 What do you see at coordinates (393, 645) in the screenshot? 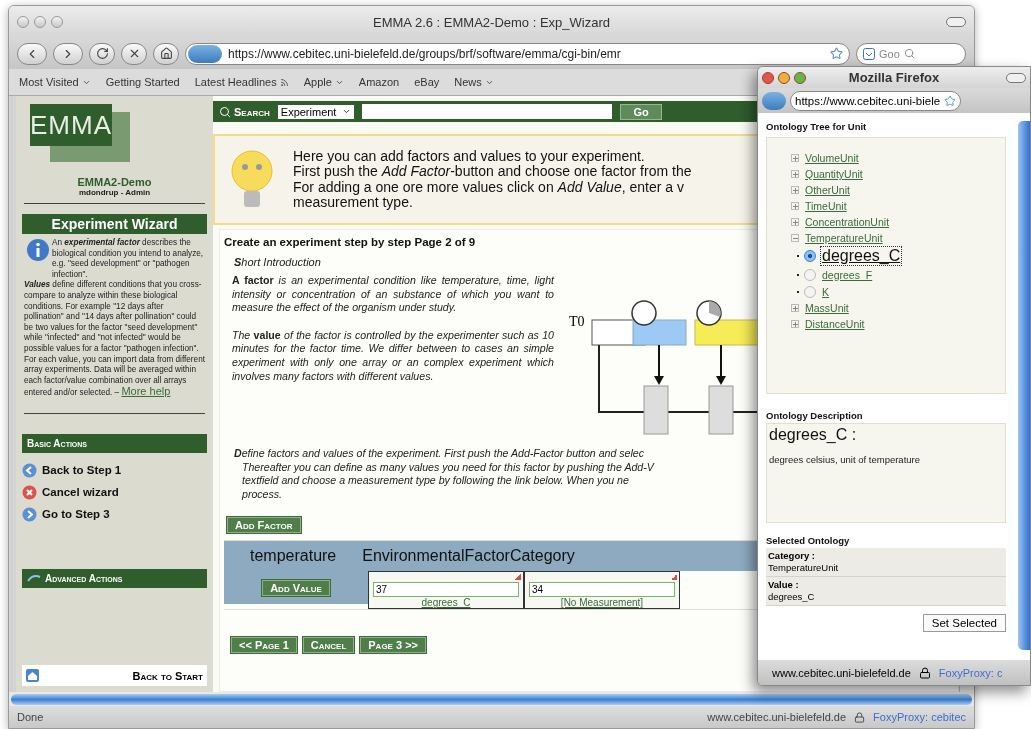
I see `nav-button: Page 3 >>` at bounding box center [393, 645].